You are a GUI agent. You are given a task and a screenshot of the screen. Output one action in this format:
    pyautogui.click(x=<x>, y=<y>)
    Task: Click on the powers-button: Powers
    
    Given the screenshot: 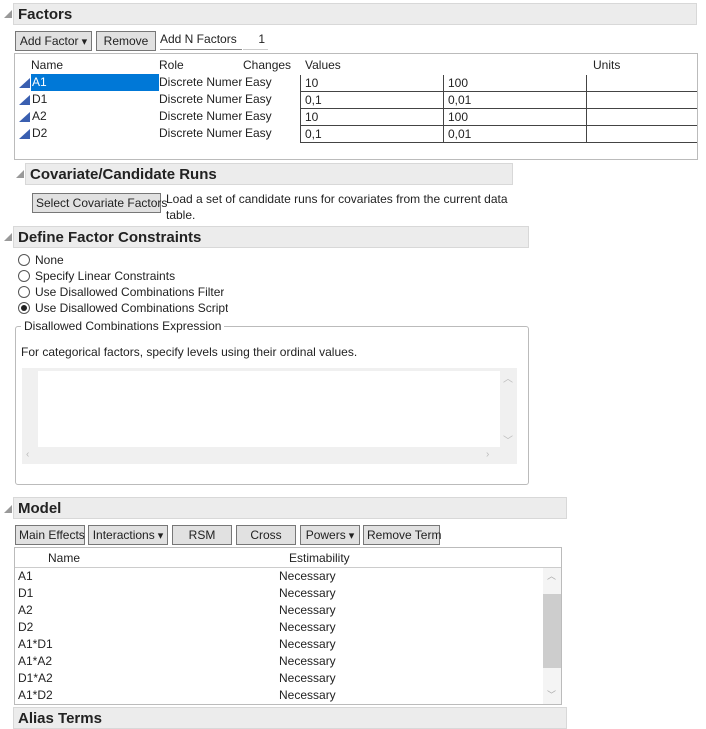 What is the action you would take?
    pyautogui.click(x=330, y=535)
    